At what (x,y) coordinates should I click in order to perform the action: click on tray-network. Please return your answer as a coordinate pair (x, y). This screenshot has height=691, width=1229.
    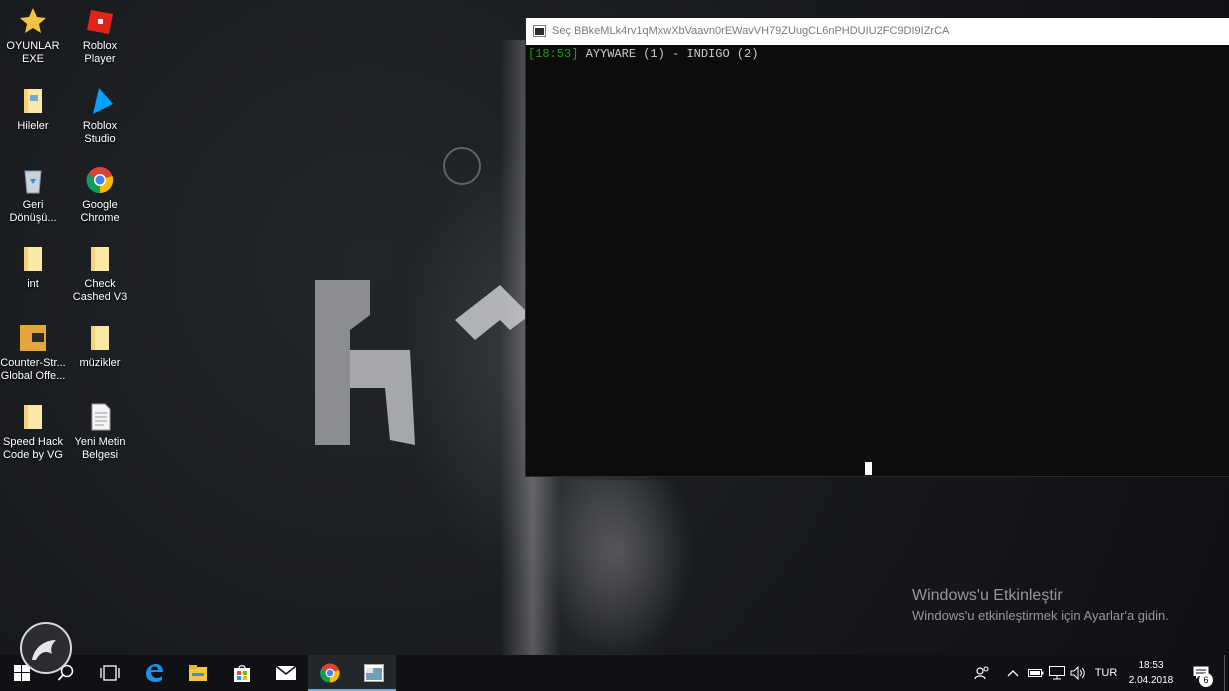
    Looking at the image, I should click on (1057, 673).